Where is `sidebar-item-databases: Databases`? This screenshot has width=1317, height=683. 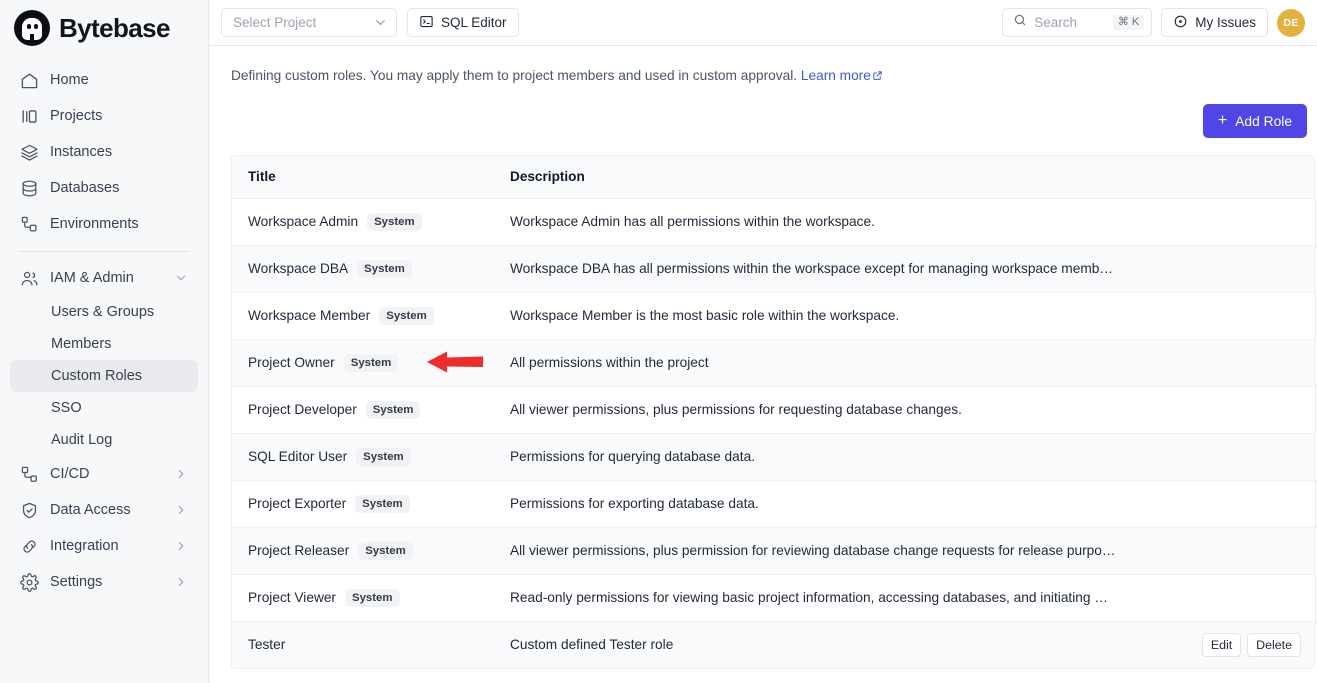
sidebar-item-databases: Databases is located at coordinates (104, 188).